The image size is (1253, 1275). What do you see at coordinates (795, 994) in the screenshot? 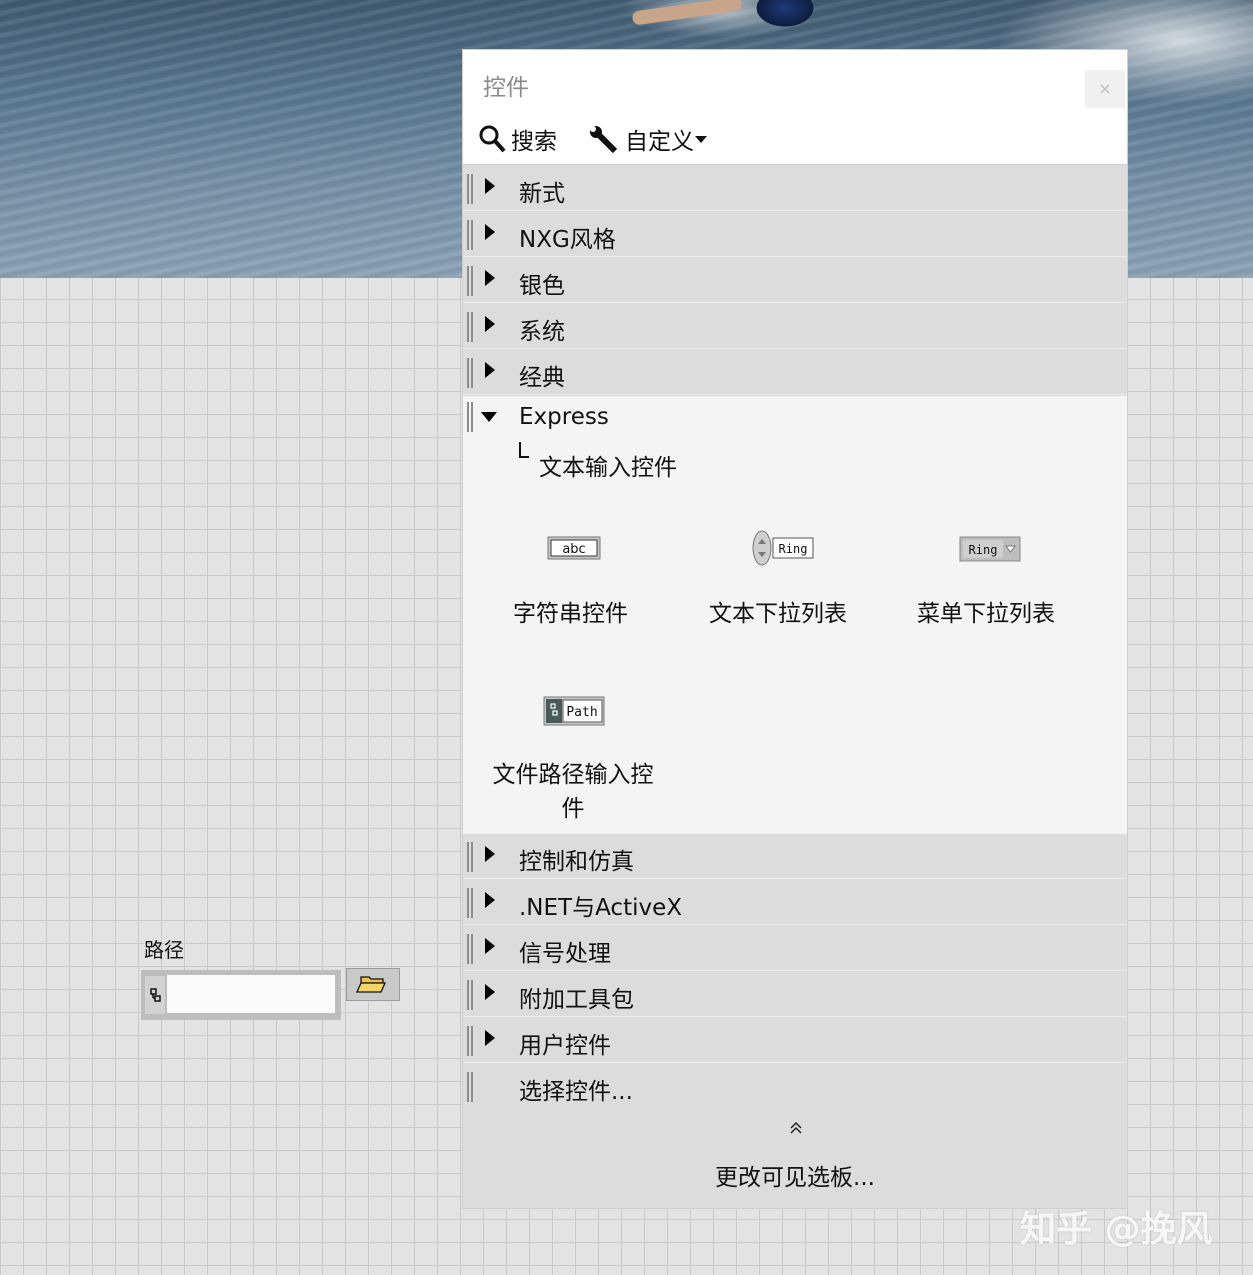
I see `category-addons: 附加工具包` at bounding box center [795, 994].